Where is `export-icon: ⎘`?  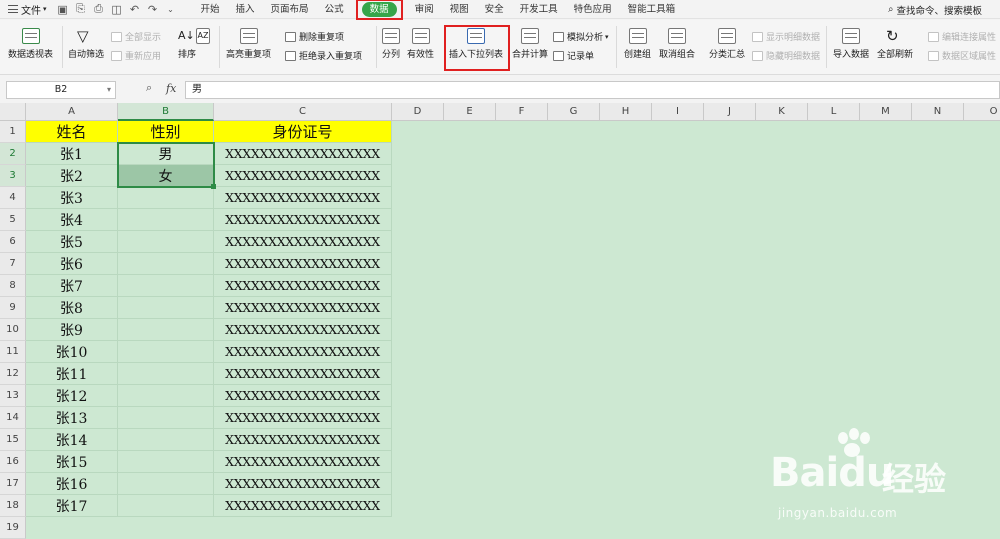 export-icon: ⎘ is located at coordinates (81, 9).